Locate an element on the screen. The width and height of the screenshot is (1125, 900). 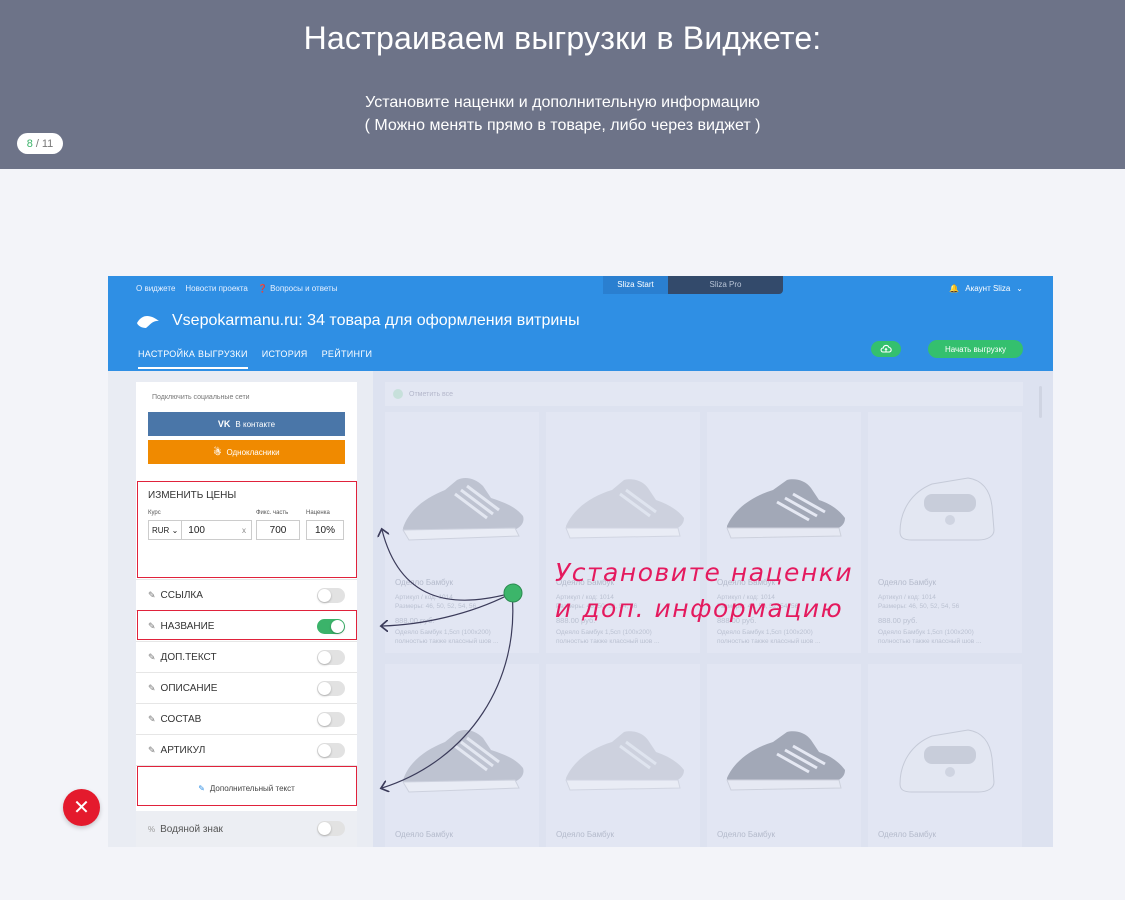
close-icon: ✕ is located at coordinates (81, 808).